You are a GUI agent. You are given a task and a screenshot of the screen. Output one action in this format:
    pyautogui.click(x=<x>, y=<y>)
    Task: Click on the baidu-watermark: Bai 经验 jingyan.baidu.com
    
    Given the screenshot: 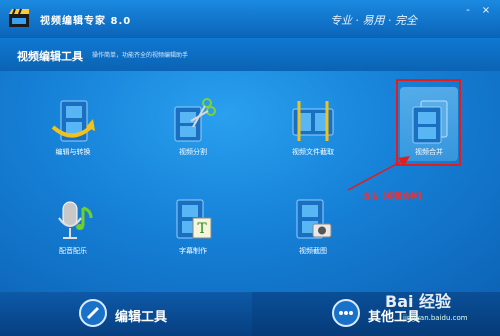 What is the action you would take?
    pyautogui.click(x=442, y=309)
    